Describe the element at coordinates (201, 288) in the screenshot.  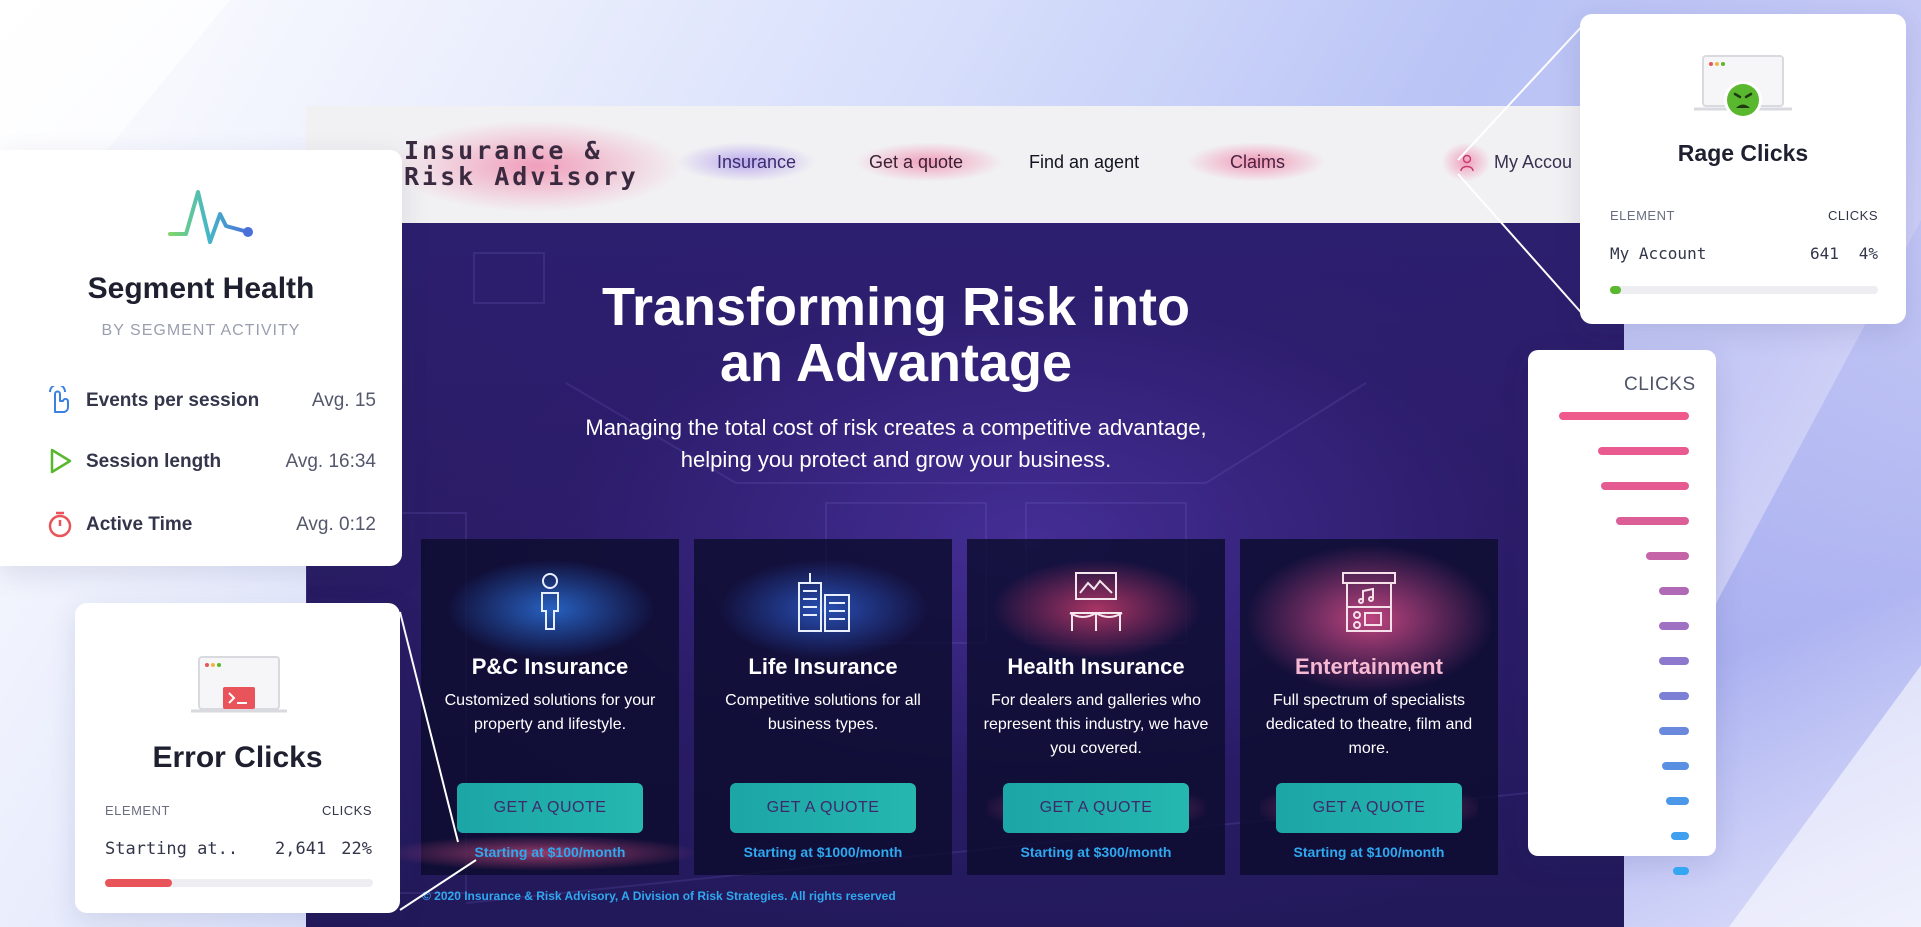
I see `panel-title: Segment Health` at that location.